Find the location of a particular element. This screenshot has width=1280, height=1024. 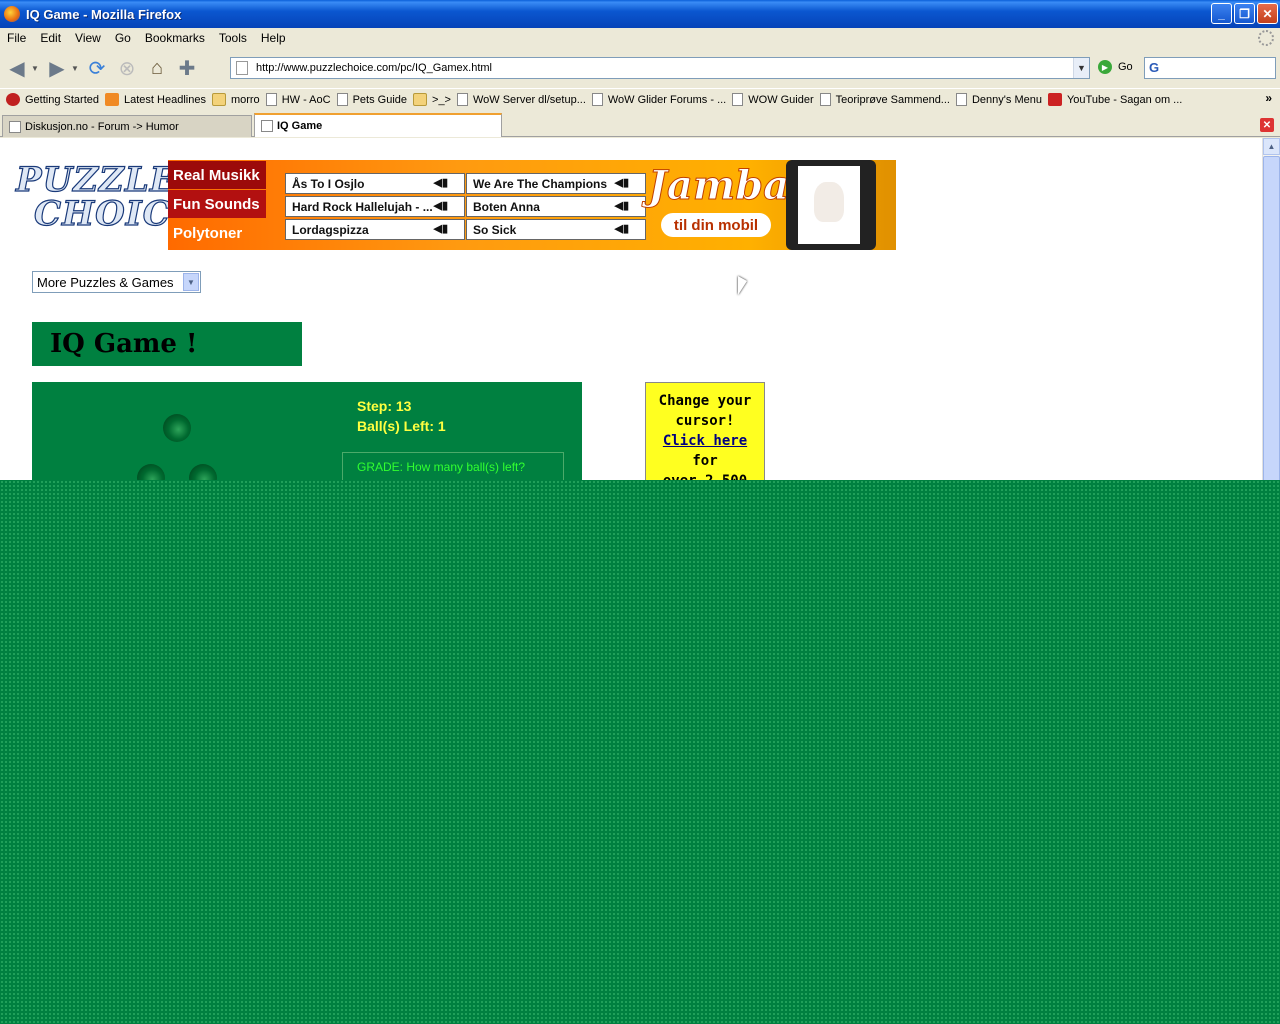

ad-song-item: Ås To I Osjlo ◀▮ is located at coordinates (375, 183).